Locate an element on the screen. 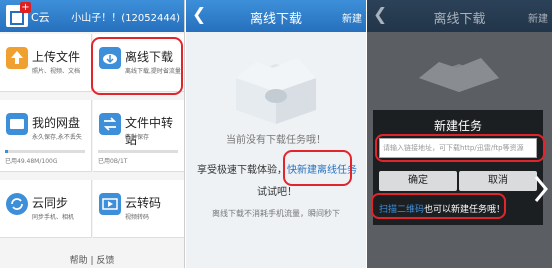 This screenshot has height=268, width=552. transfer-icon is located at coordinates (110, 124).